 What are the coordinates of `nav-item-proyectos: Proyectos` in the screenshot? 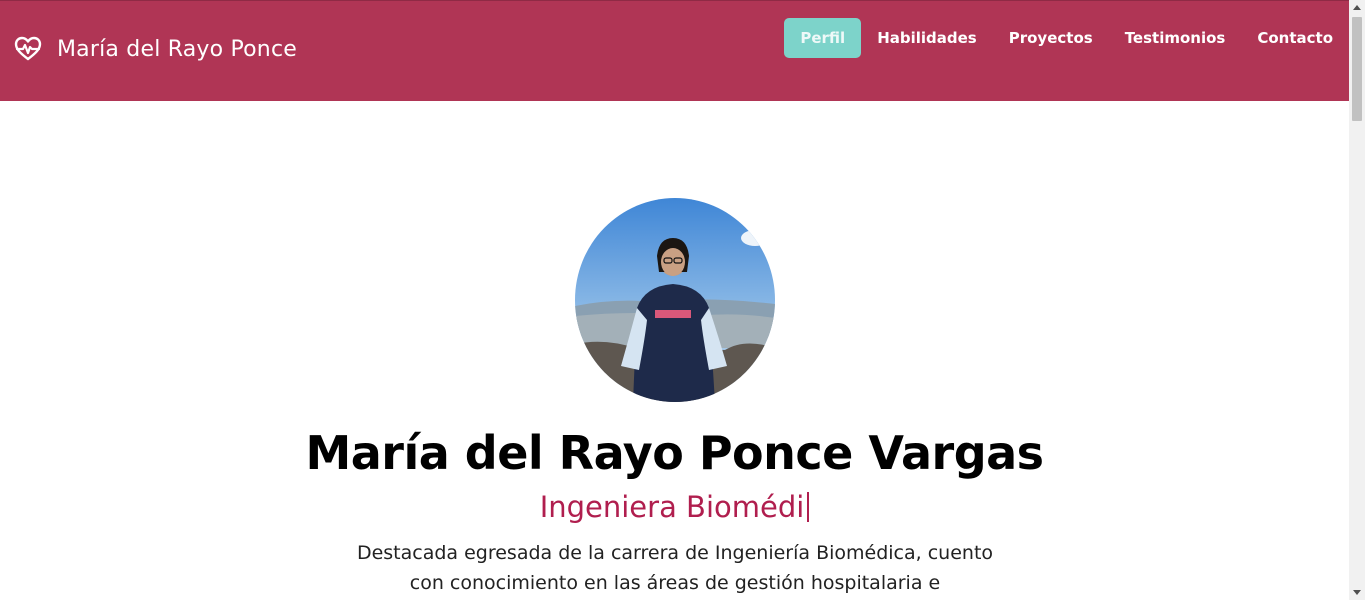 It's located at (1051, 38).